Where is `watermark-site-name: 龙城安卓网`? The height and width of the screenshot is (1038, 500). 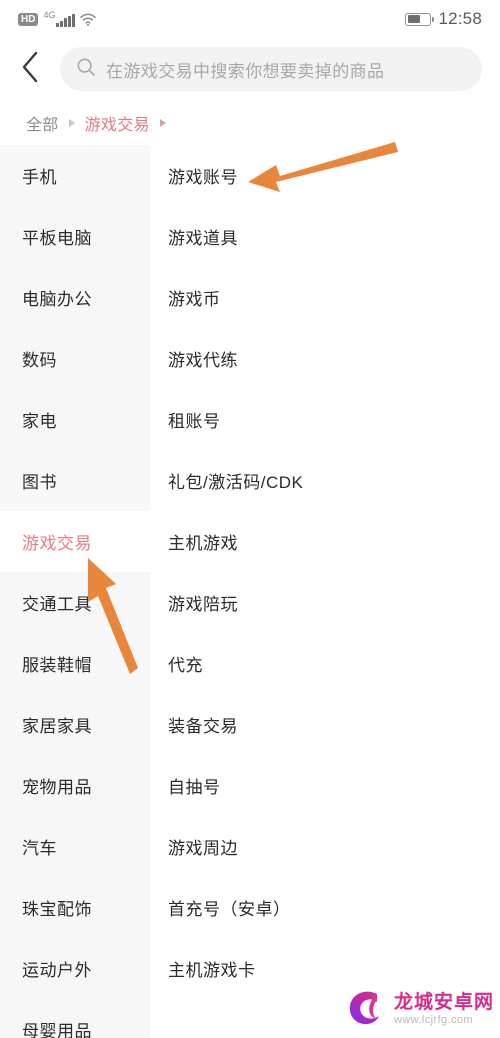
watermark-site-name: 龙城安卓网 is located at coordinates (443, 1002).